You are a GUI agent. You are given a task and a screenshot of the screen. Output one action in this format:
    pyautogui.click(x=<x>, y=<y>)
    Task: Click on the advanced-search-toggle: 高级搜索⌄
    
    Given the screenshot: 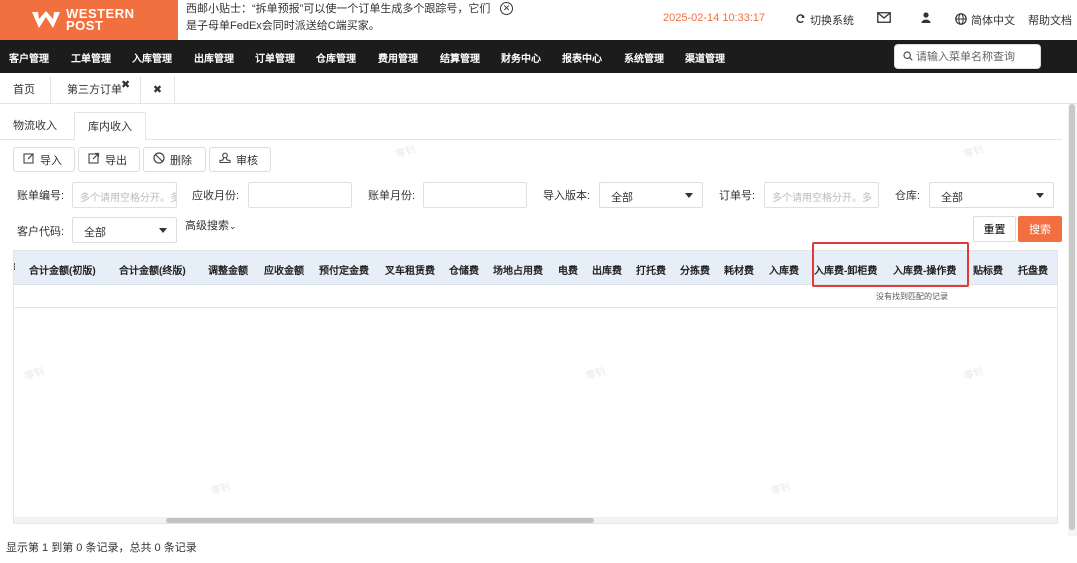 What is the action you would take?
    pyautogui.click(x=211, y=225)
    